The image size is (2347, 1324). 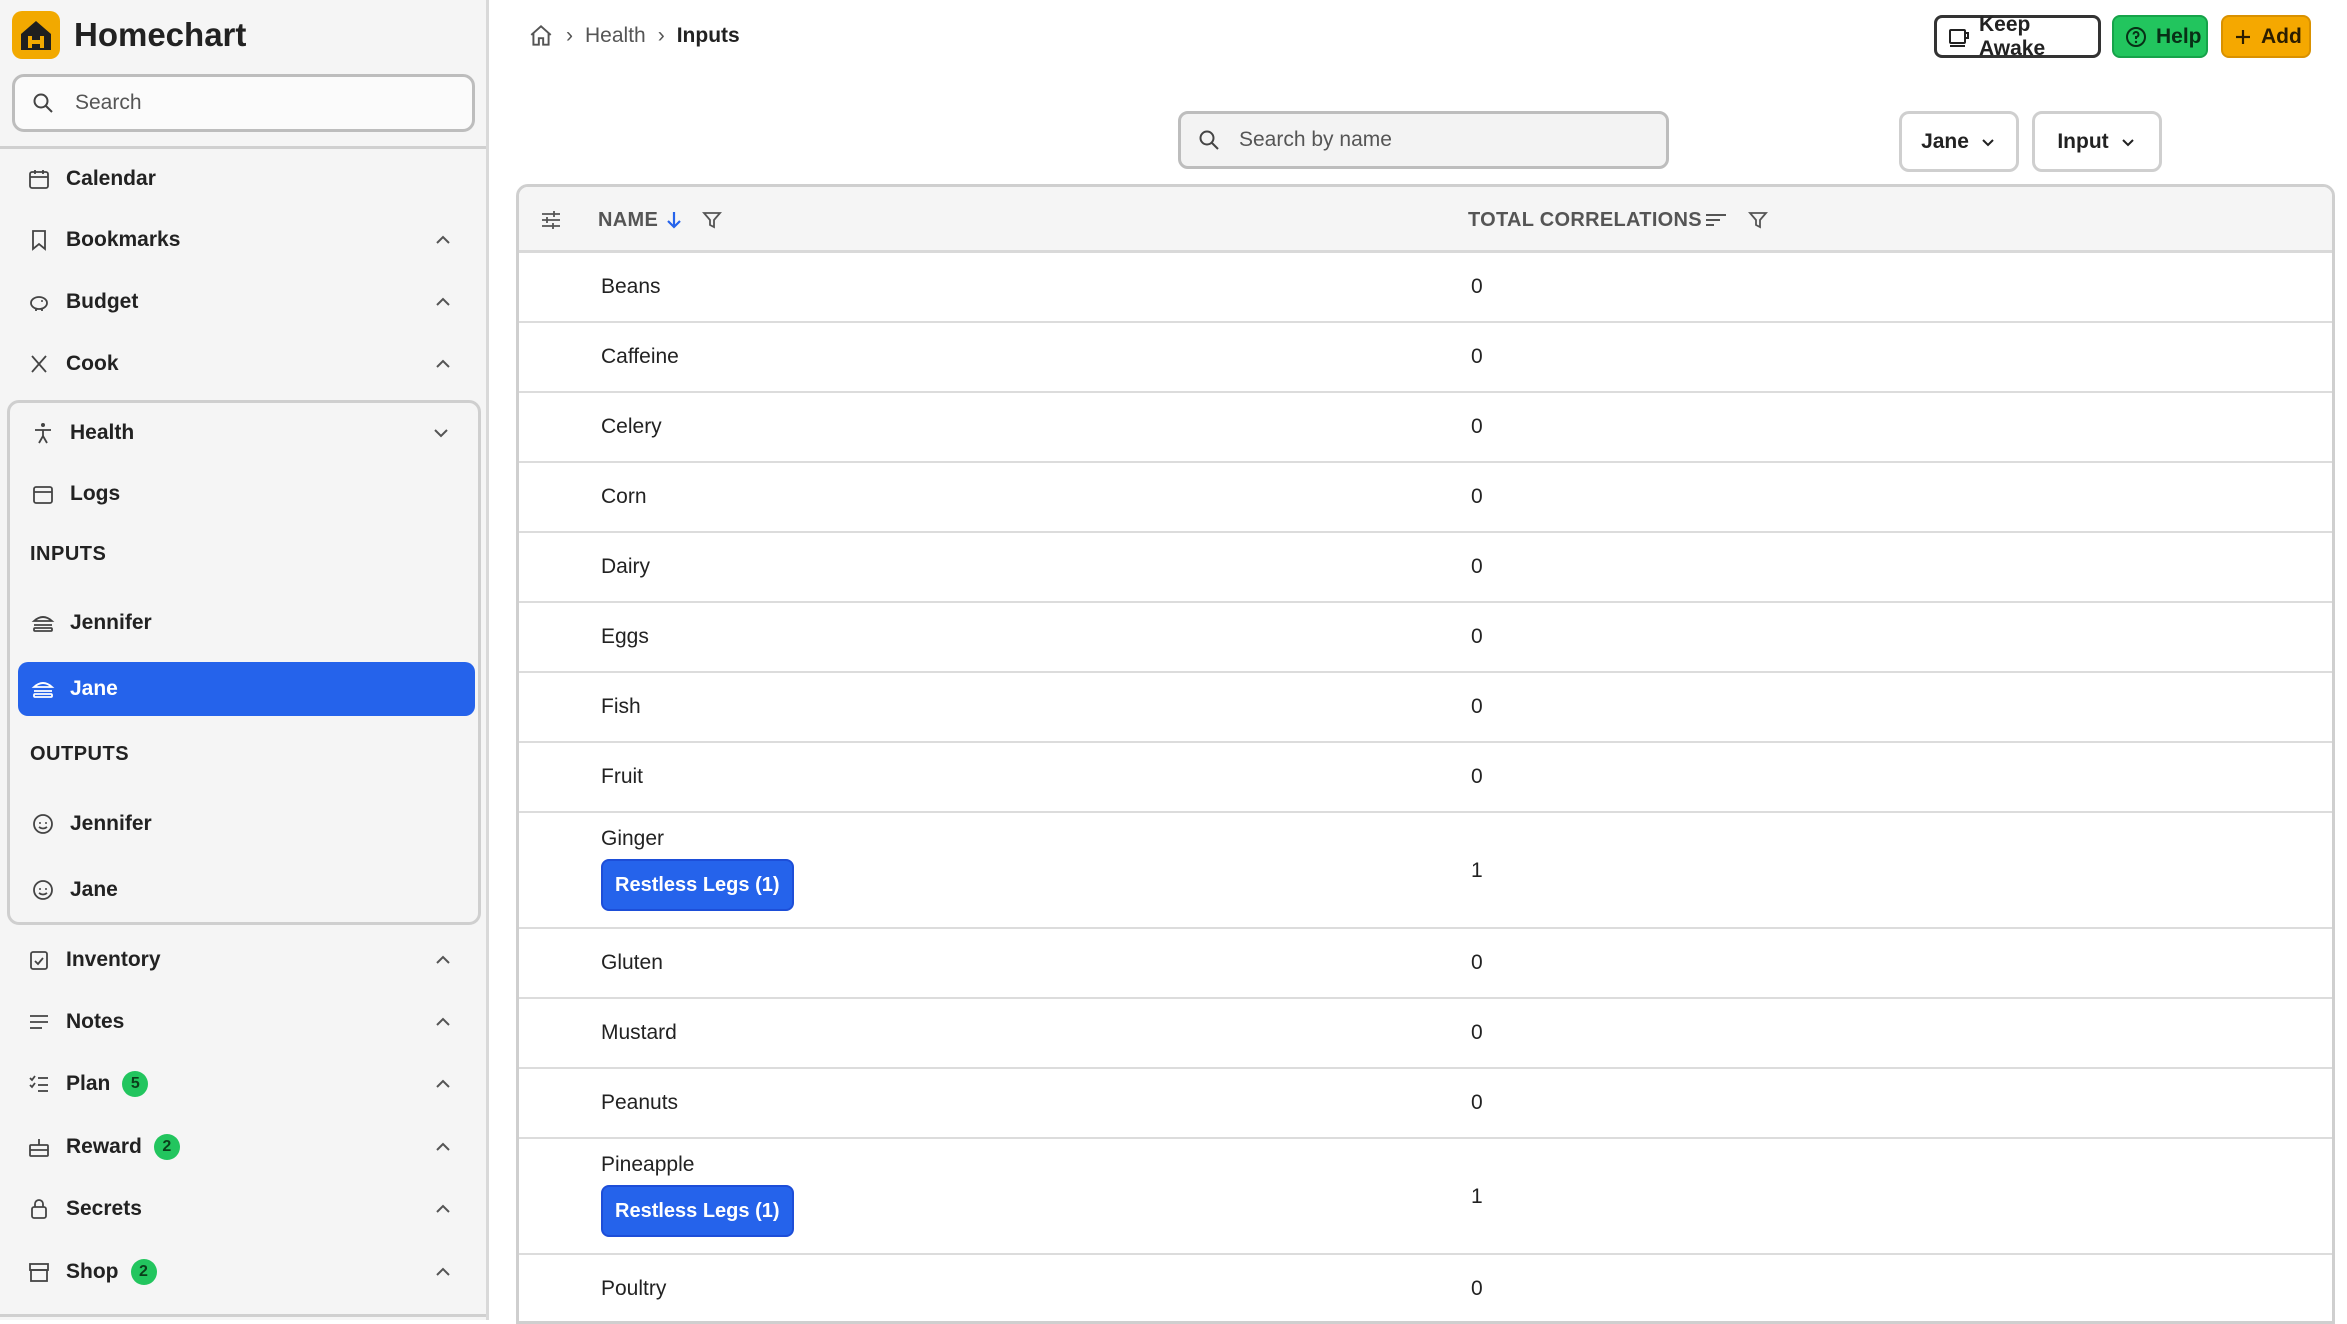 I want to click on table-row: Fish 0, so click(x=1425, y=708).